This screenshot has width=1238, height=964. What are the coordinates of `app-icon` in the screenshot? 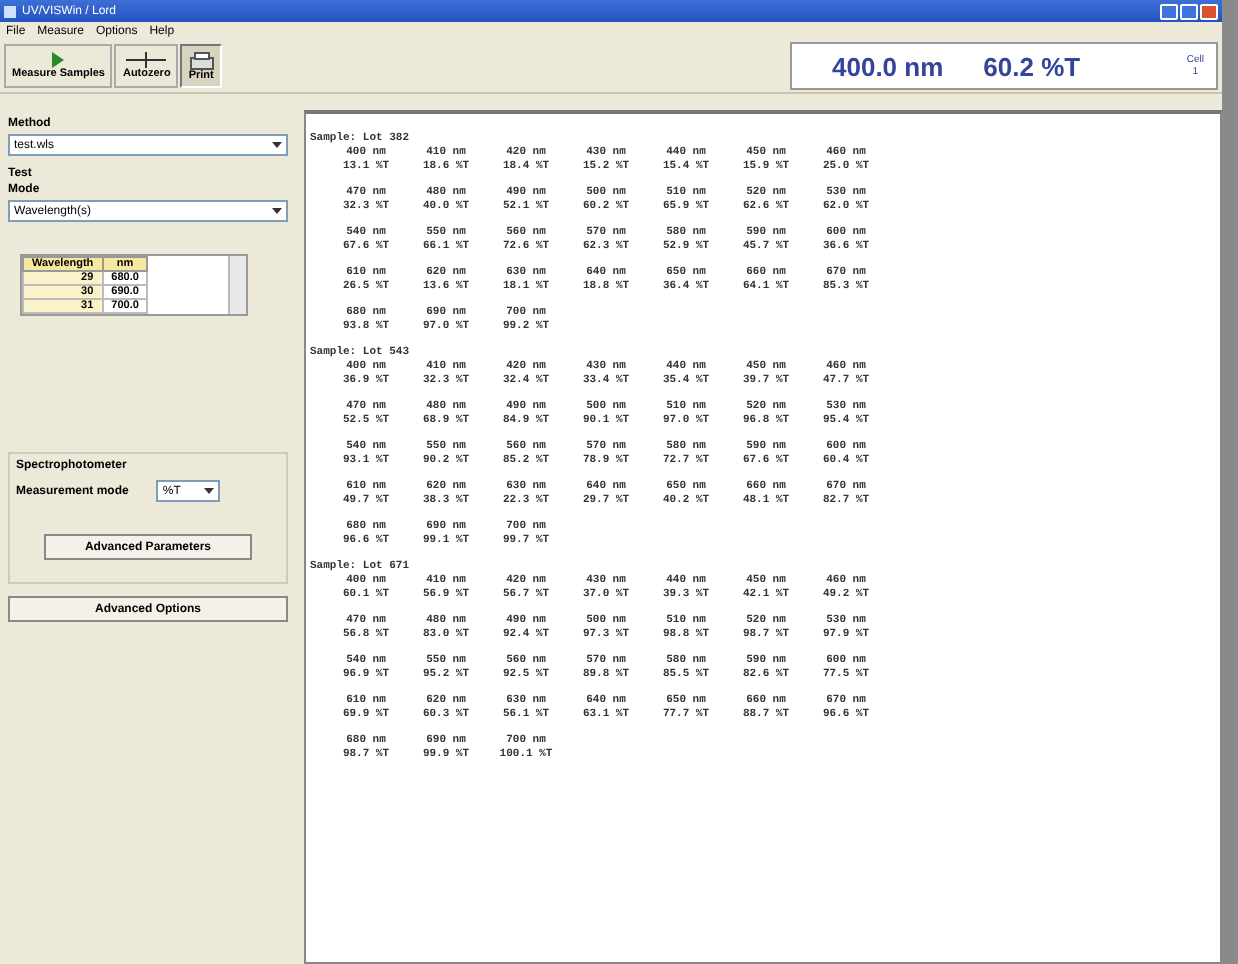 It's located at (10, 11).